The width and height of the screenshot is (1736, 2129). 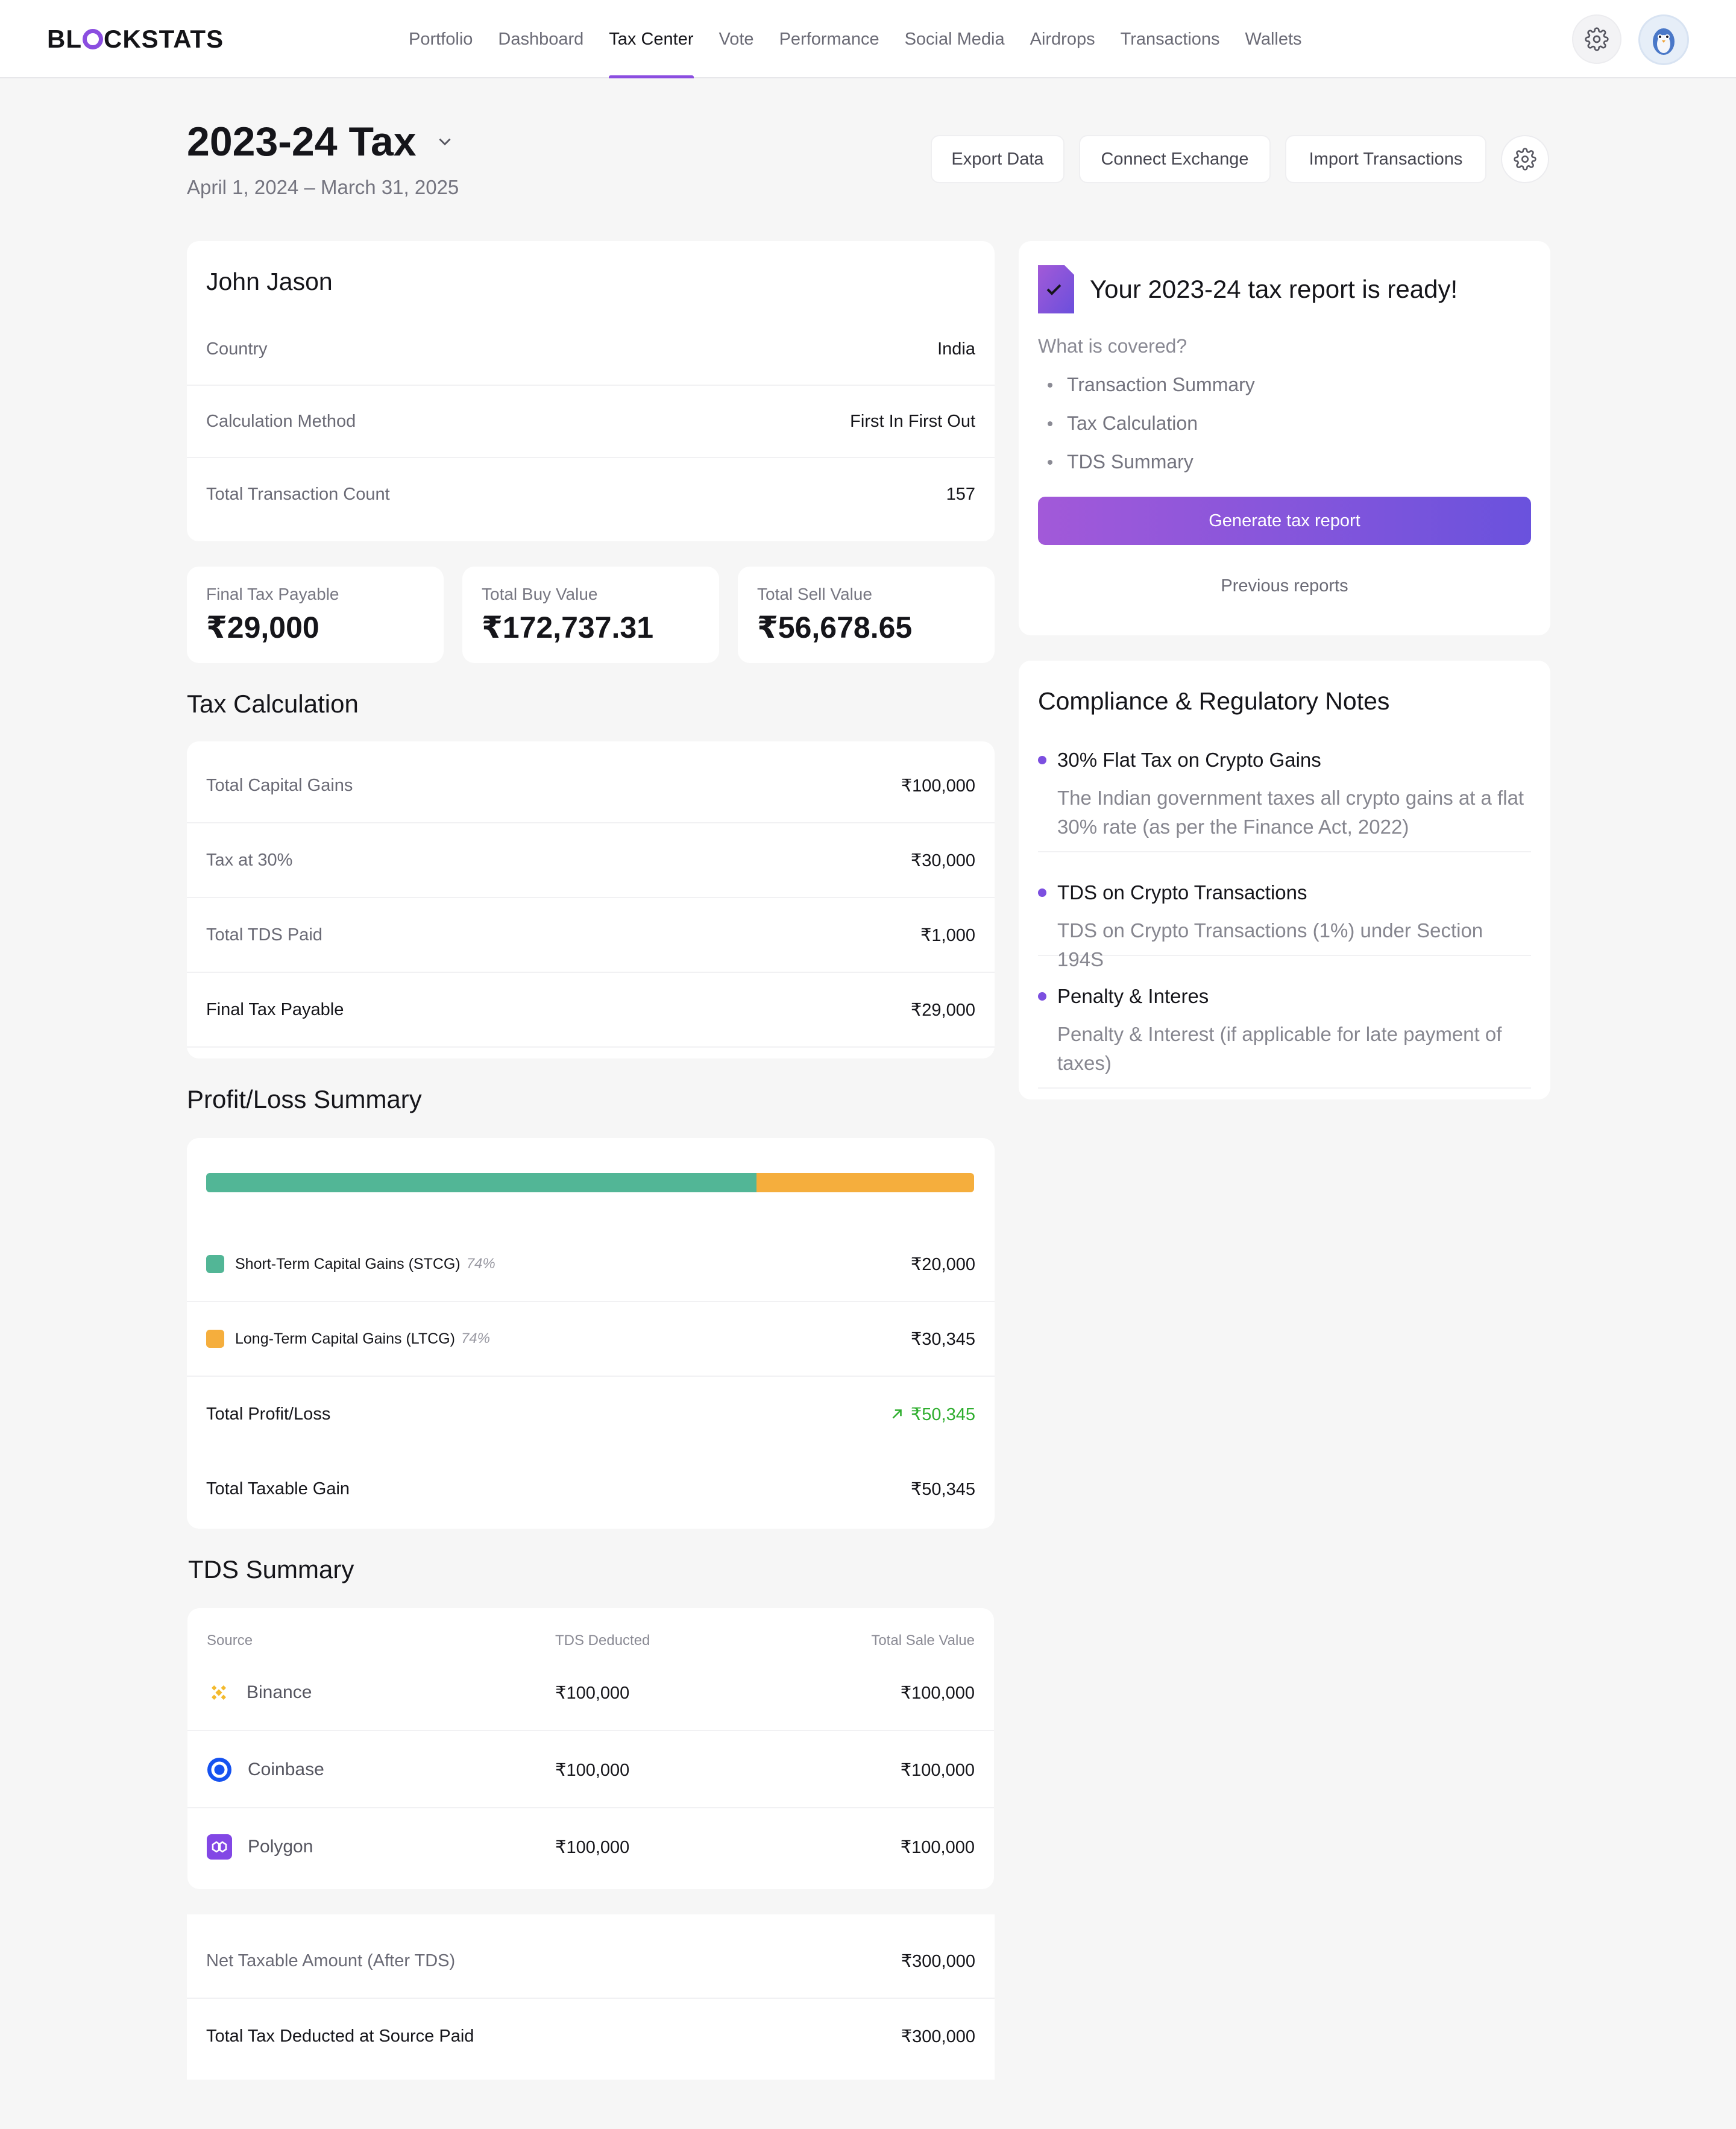 What do you see at coordinates (219, 1692) in the screenshot?
I see `binance-icon` at bounding box center [219, 1692].